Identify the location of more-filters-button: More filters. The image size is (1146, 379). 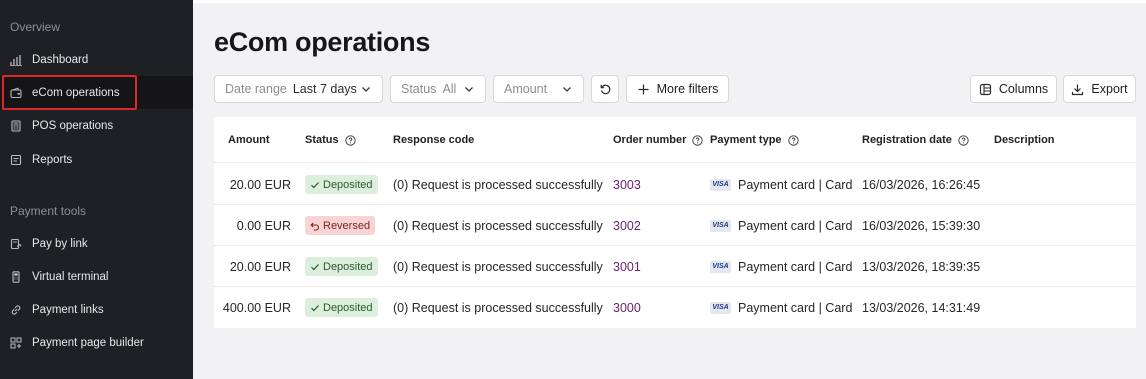
(677, 89).